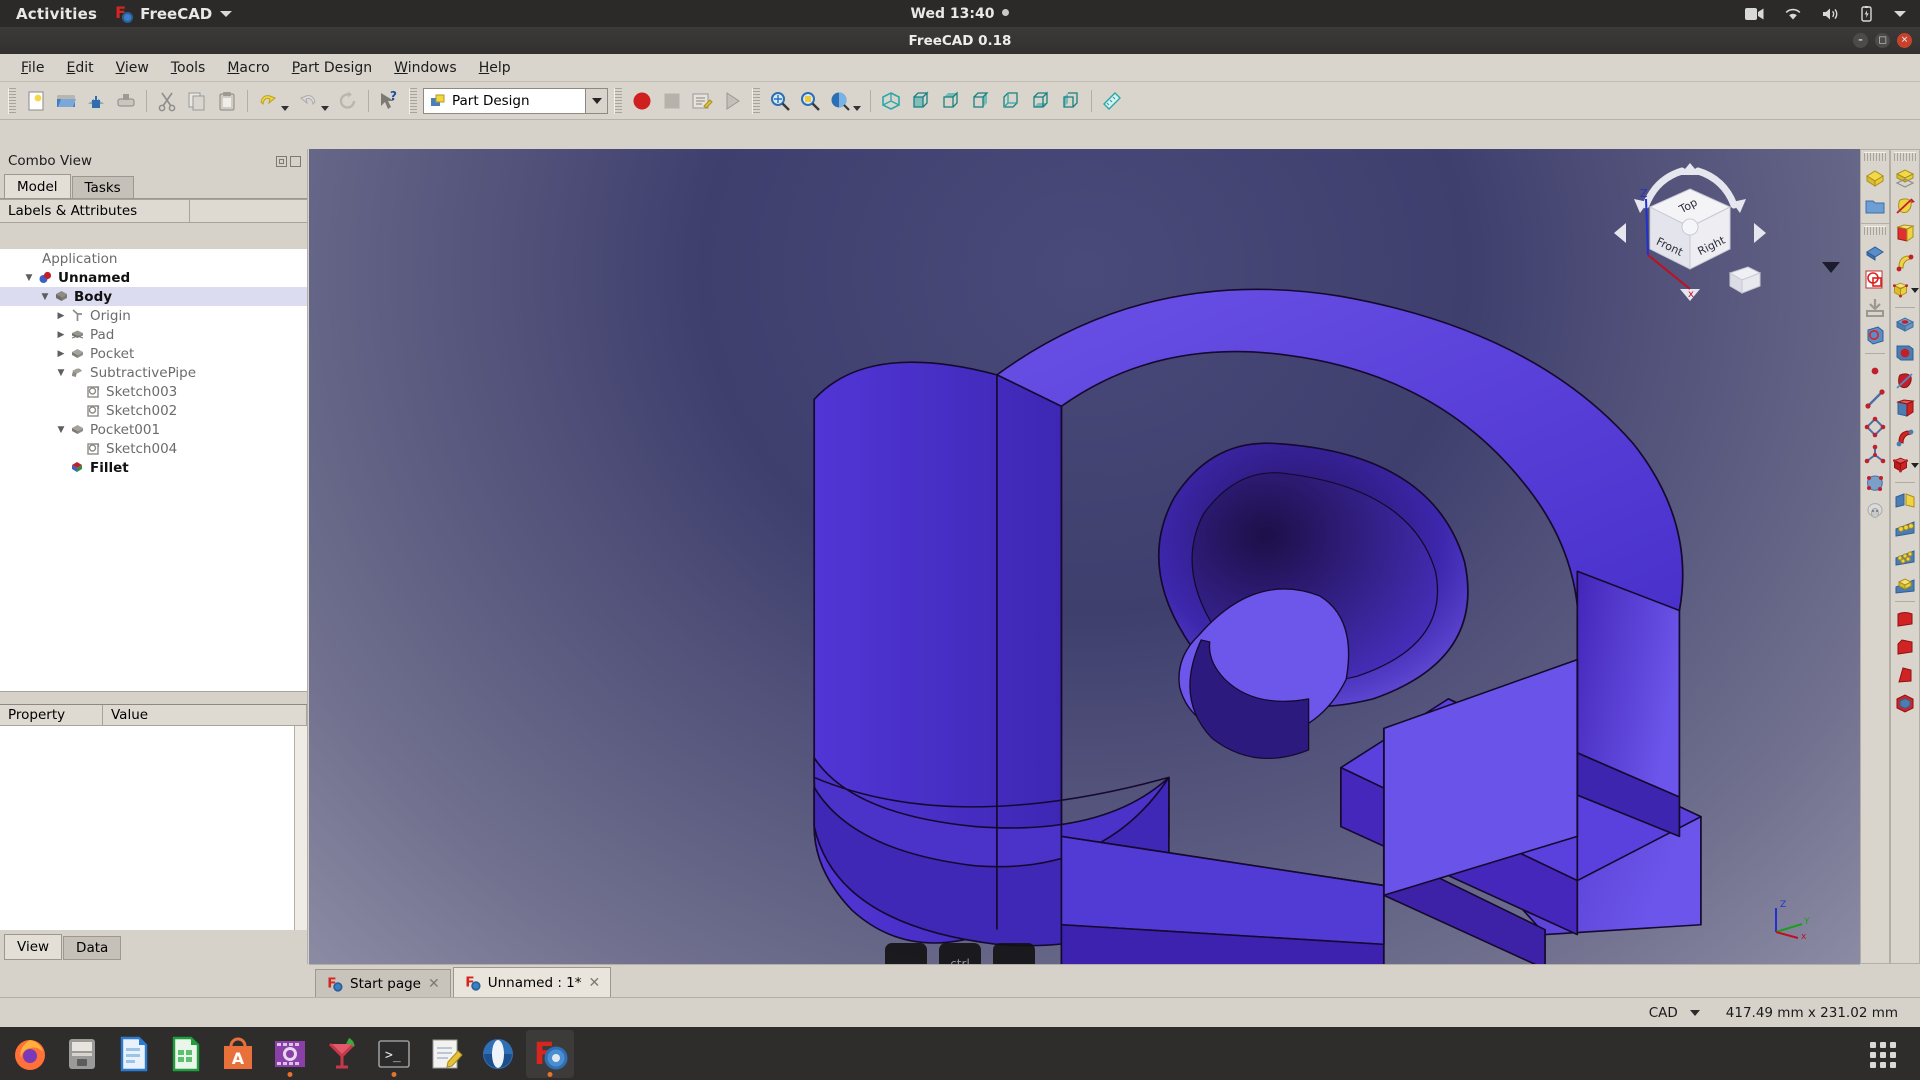  I want to click on create-body-icon, so click(1875, 178).